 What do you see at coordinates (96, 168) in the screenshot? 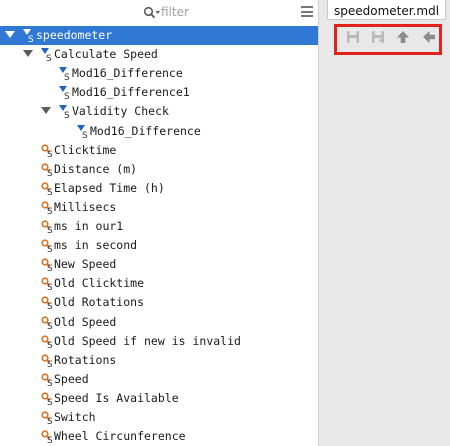
I see `tree-item-label: Distance (m)` at bounding box center [96, 168].